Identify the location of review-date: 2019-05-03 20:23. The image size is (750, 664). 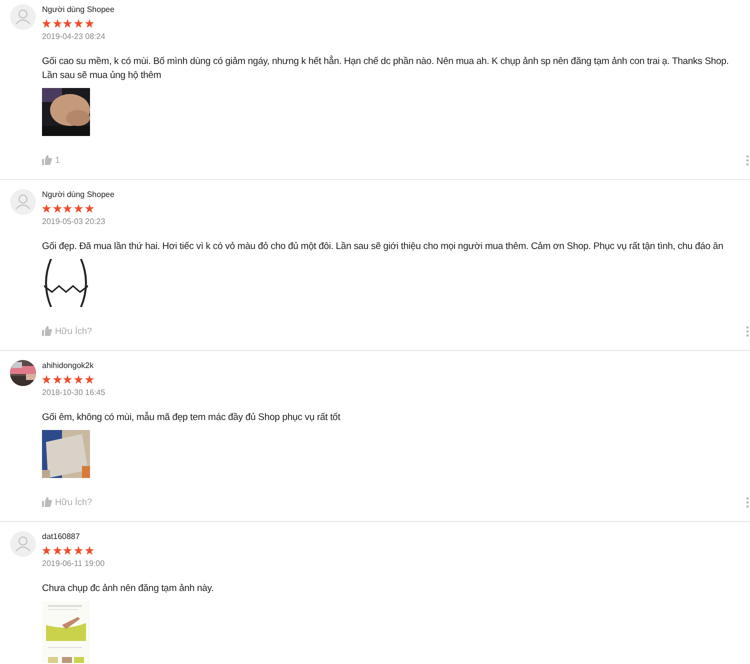
(74, 222).